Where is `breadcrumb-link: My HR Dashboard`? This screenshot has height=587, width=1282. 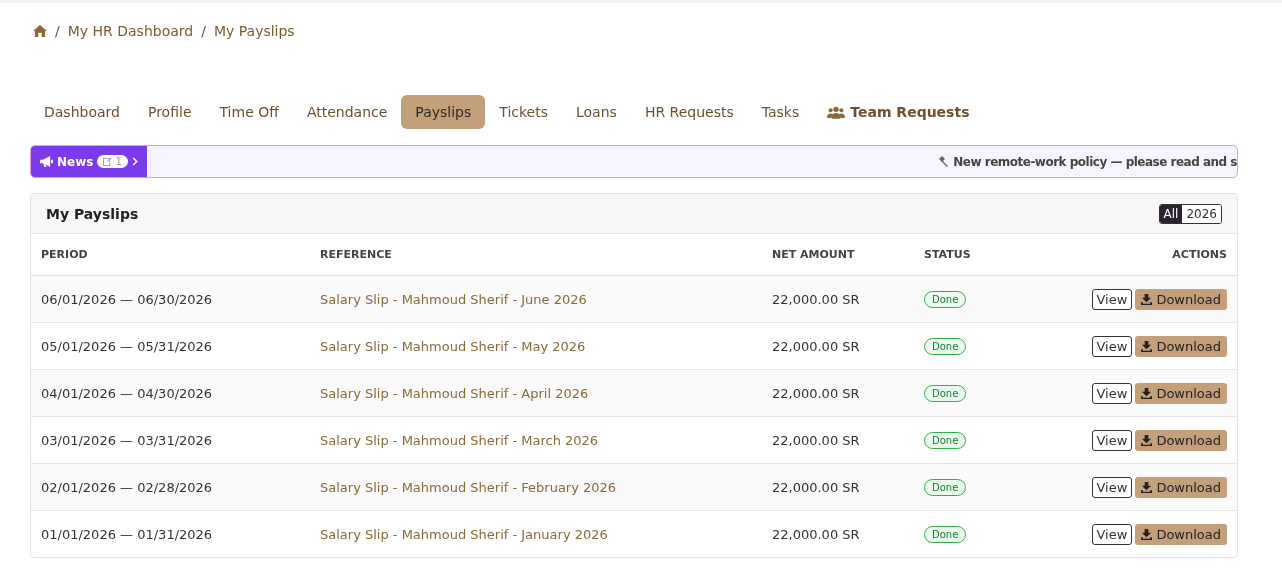 breadcrumb-link: My HR Dashboard is located at coordinates (130, 31).